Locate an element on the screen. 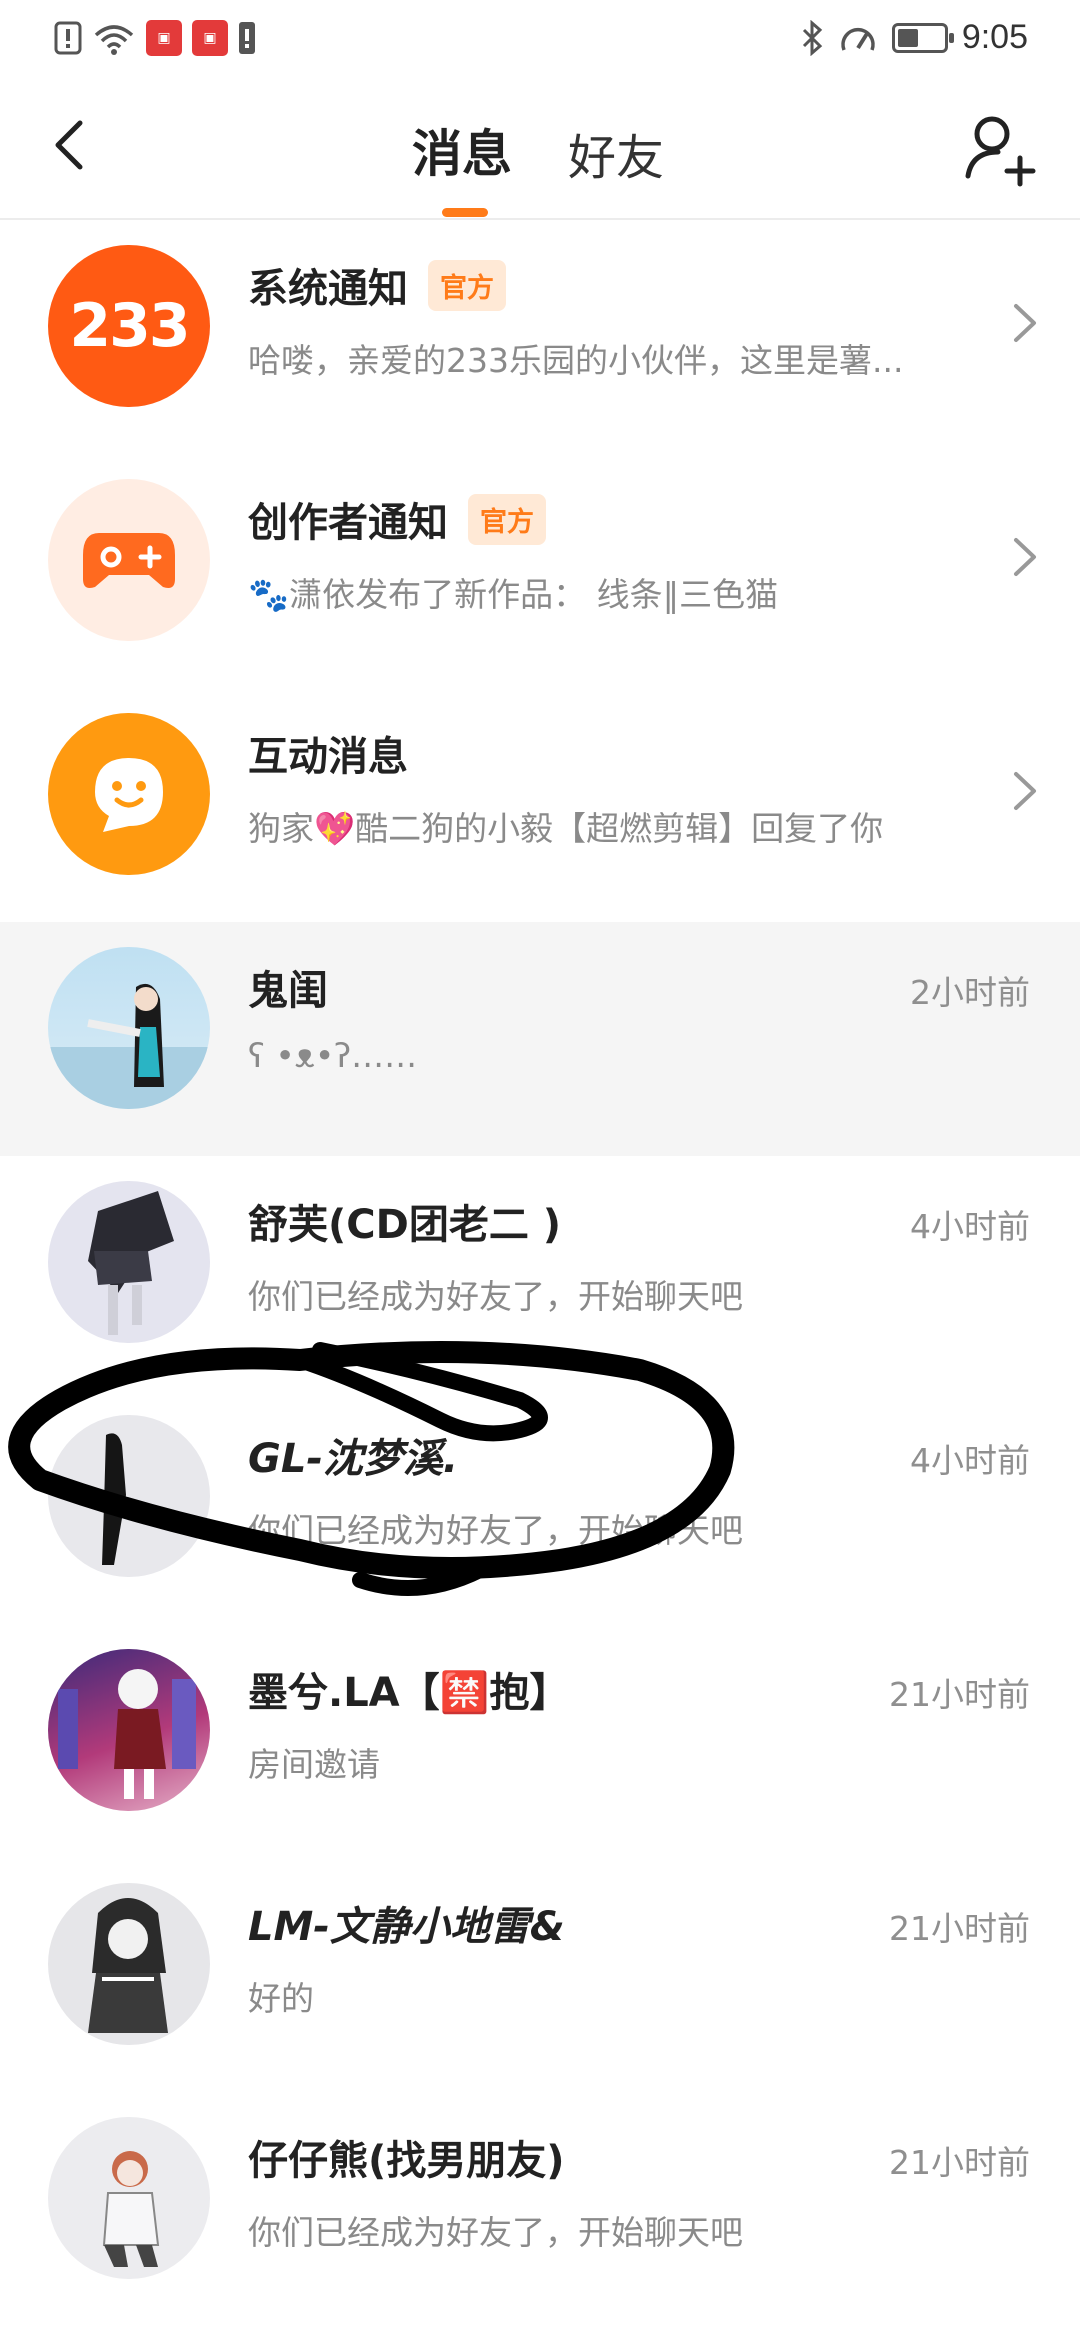  message-title: 鬼闺 is located at coordinates (288, 991).